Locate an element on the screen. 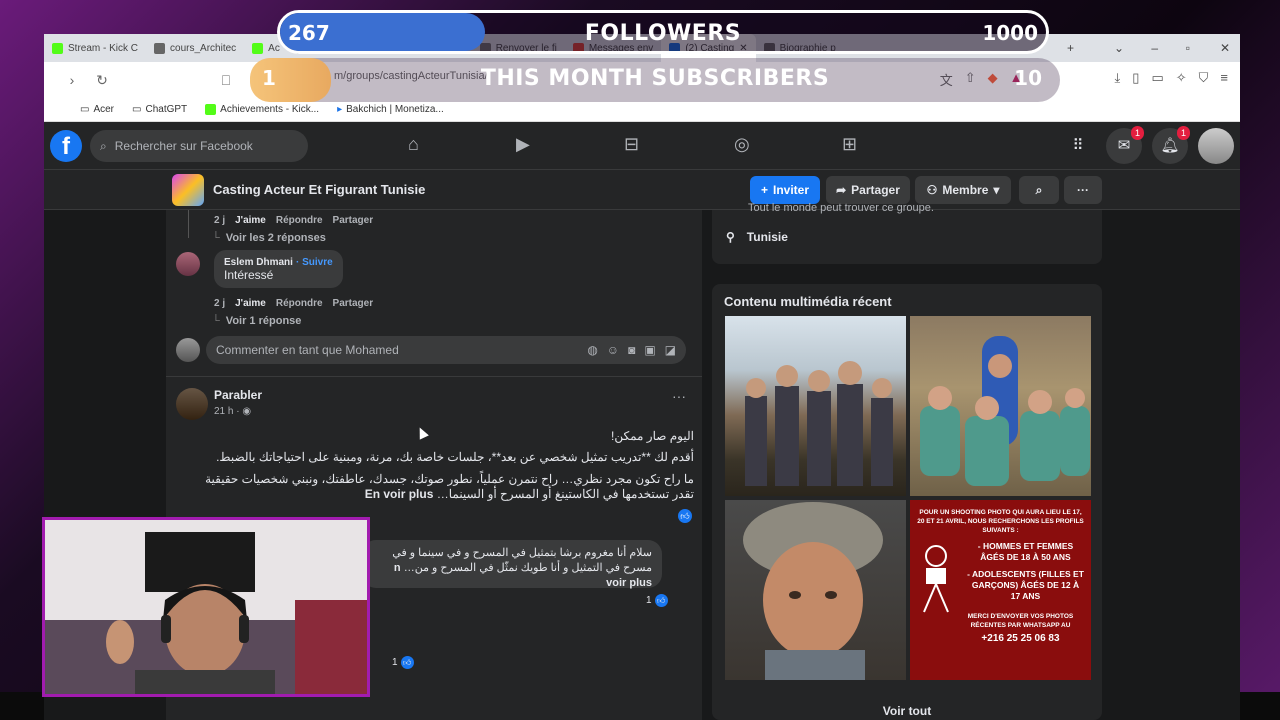 Image resolution: width=1280 pixels, height=720 pixels. more-options-button: ··· is located at coordinates (1083, 190).